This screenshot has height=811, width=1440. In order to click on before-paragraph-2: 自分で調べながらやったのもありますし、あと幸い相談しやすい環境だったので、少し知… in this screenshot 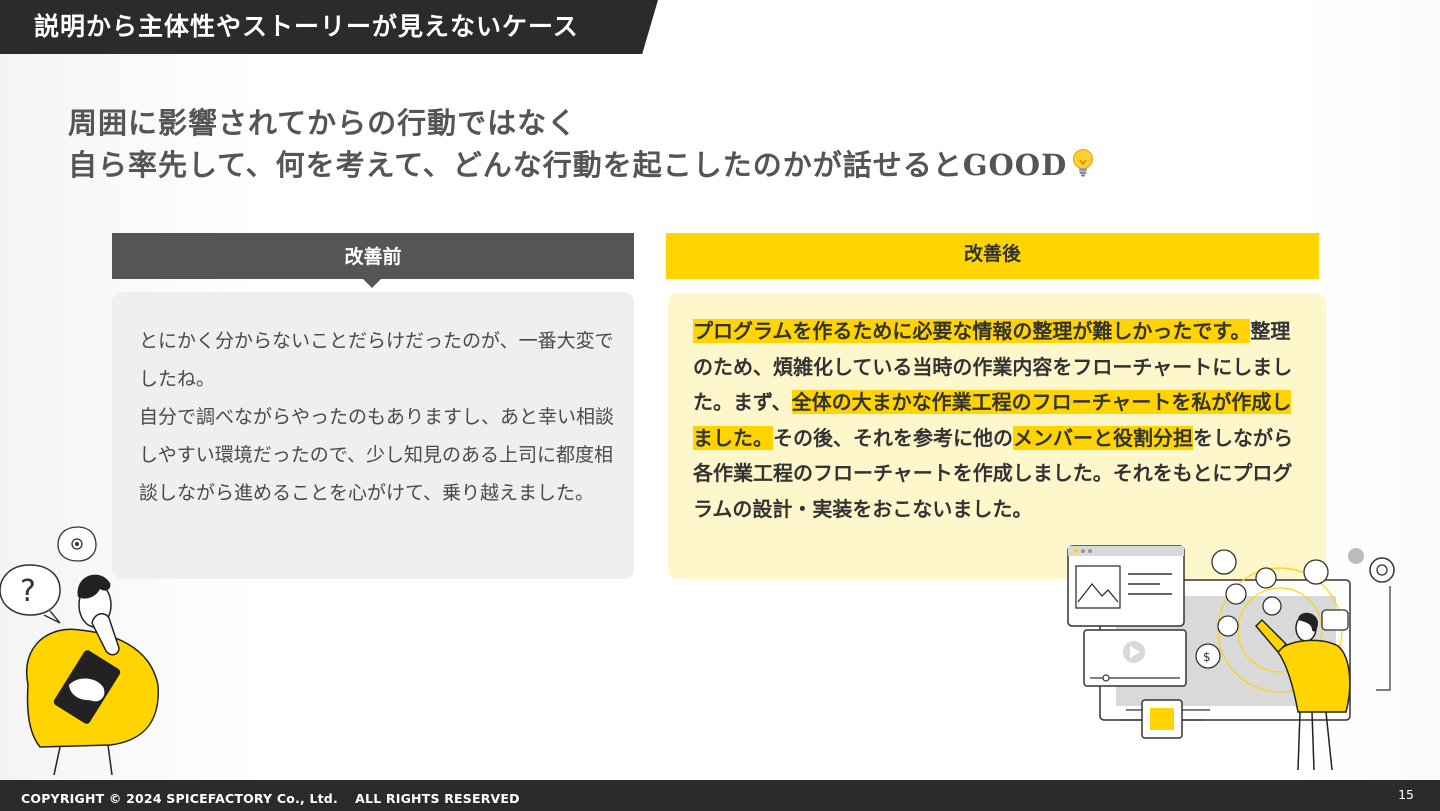, I will do `click(377, 455)`.